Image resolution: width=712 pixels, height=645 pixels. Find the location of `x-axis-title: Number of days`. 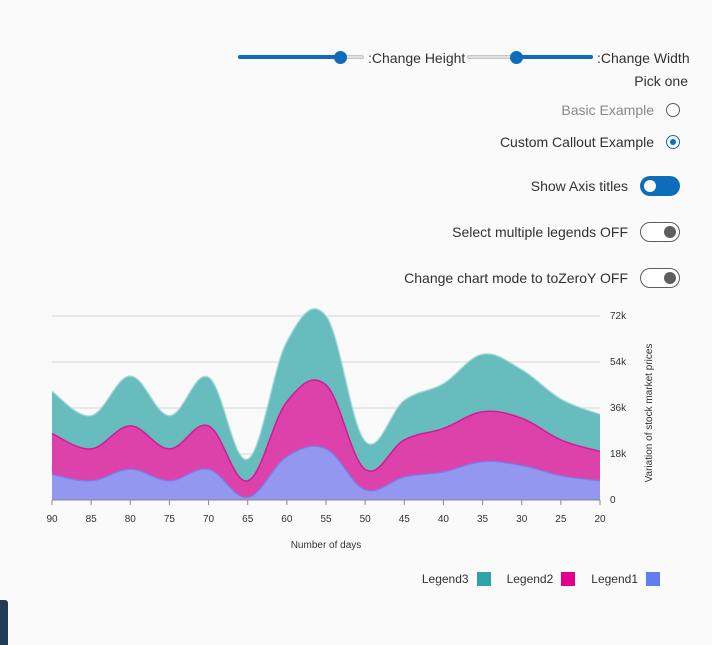

x-axis-title: Number of days is located at coordinates (326, 545).